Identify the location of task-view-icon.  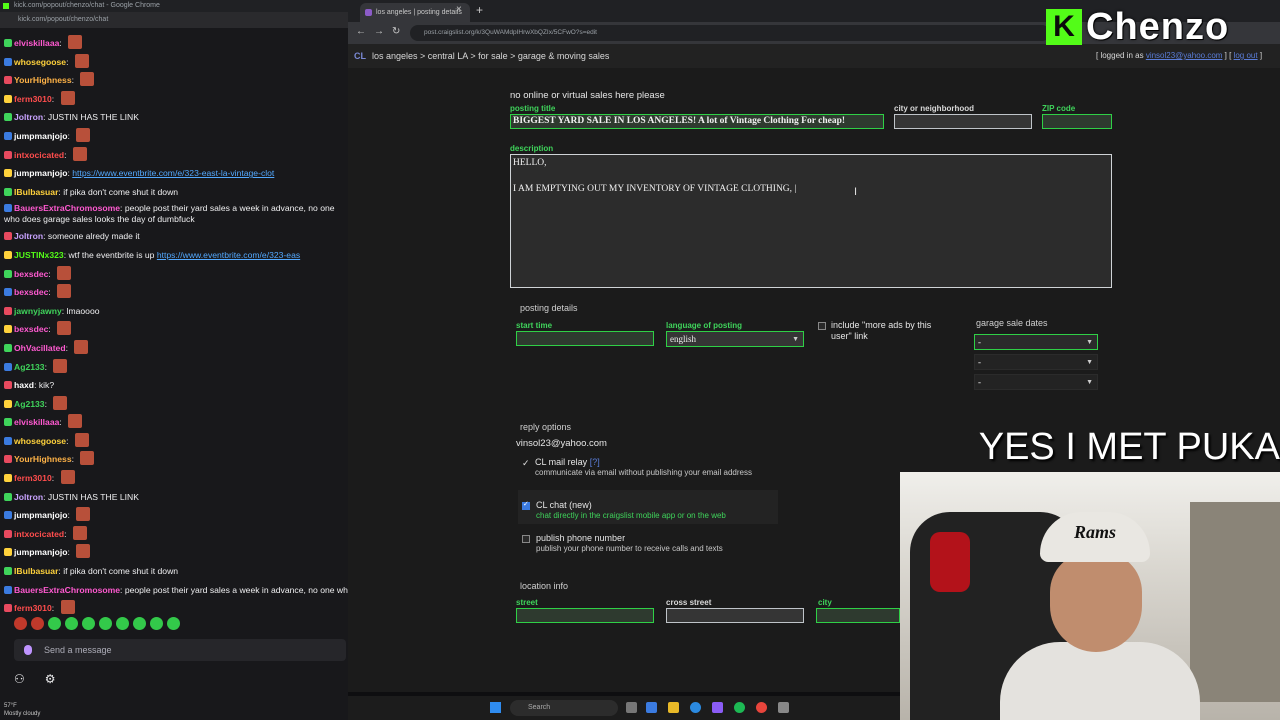
(631, 707).